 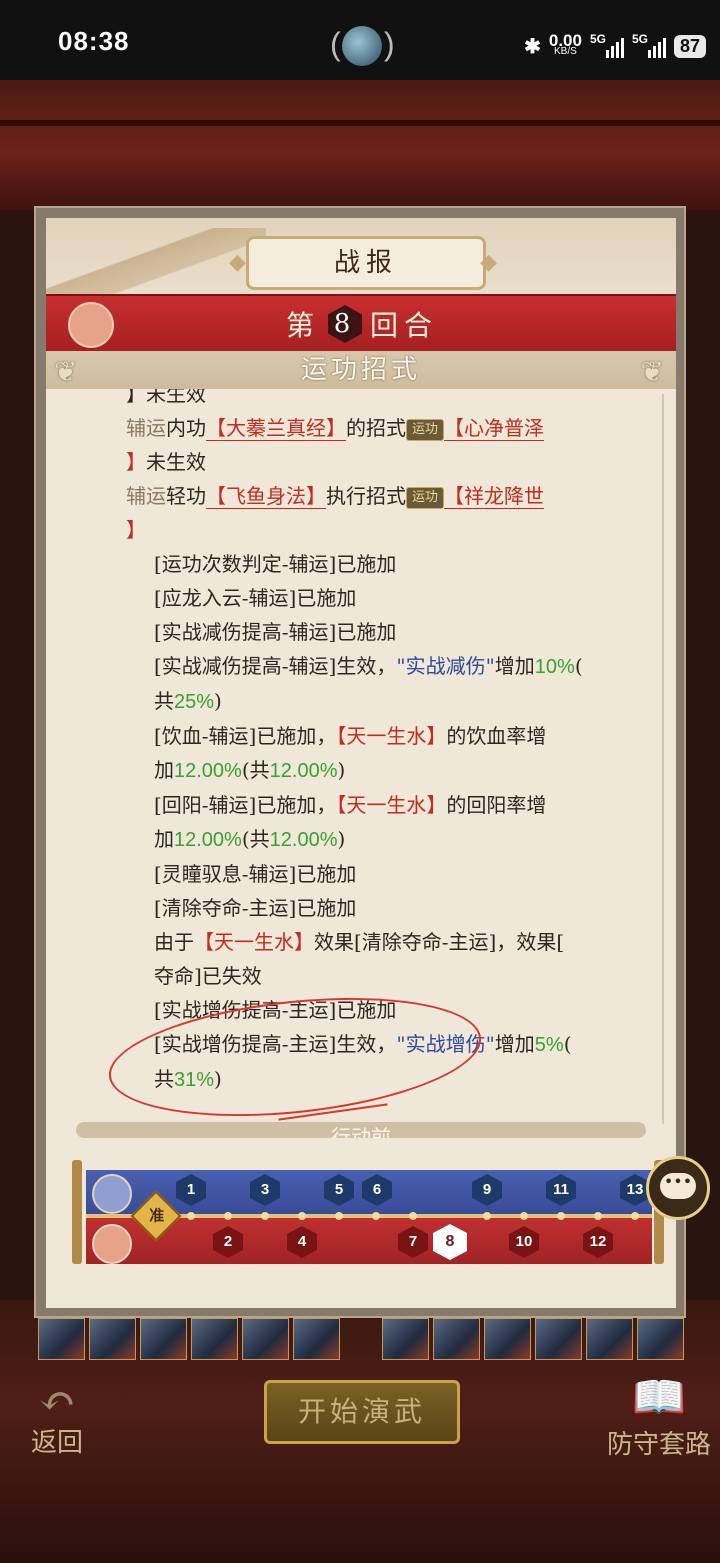 I want to click on signal-2-icon: 5G, so click(x=649, y=46).